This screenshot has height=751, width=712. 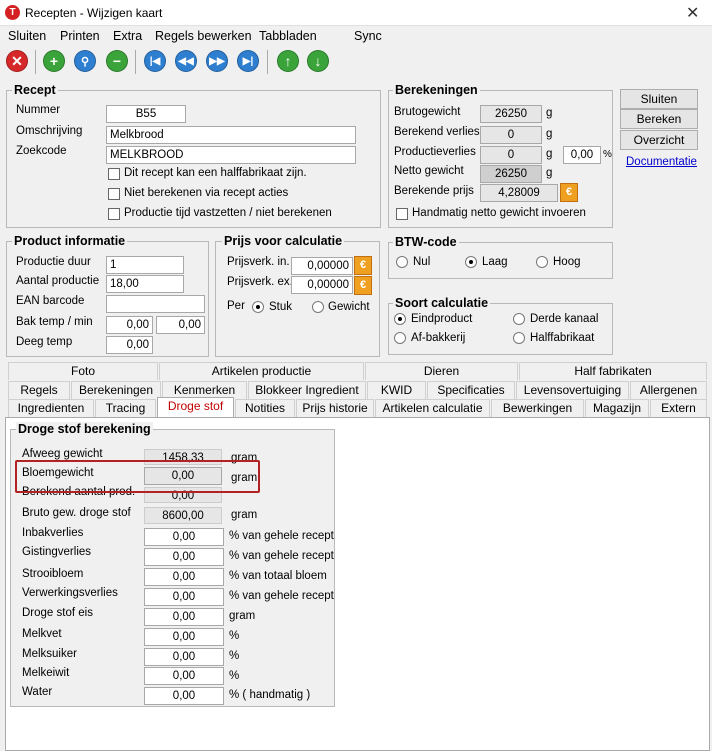 I want to click on deeg-temp-field: 0,00, so click(x=129, y=345).